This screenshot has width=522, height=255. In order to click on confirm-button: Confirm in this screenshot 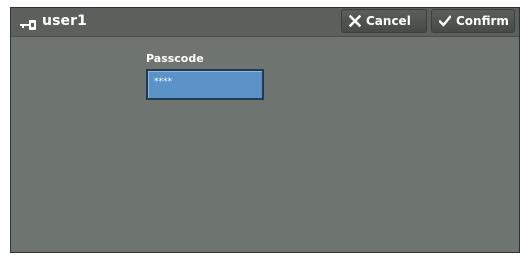, I will do `click(473, 21)`.